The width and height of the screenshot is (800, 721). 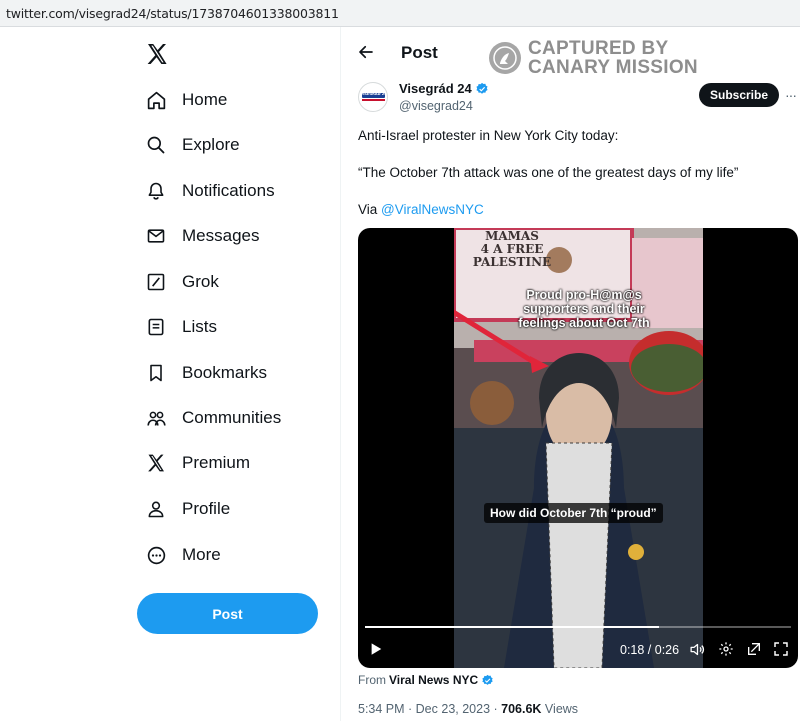 What do you see at coordinates (156, 191) in the screenshot?
I see `bell-icon` at bounding box center [156, 191].